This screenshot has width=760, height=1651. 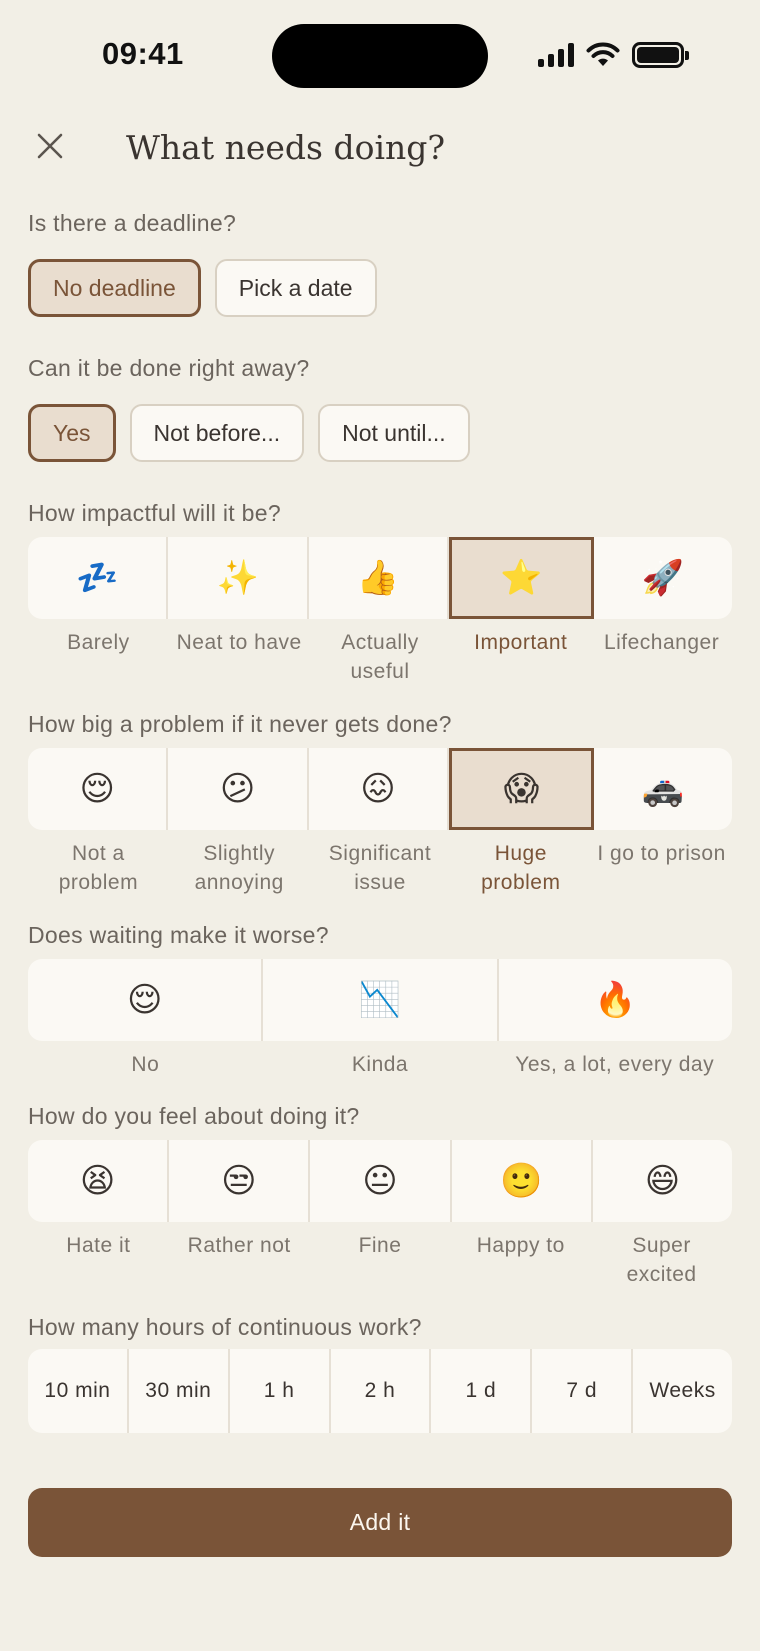 I want to click on battery-icon, so click(x=660, y=55).